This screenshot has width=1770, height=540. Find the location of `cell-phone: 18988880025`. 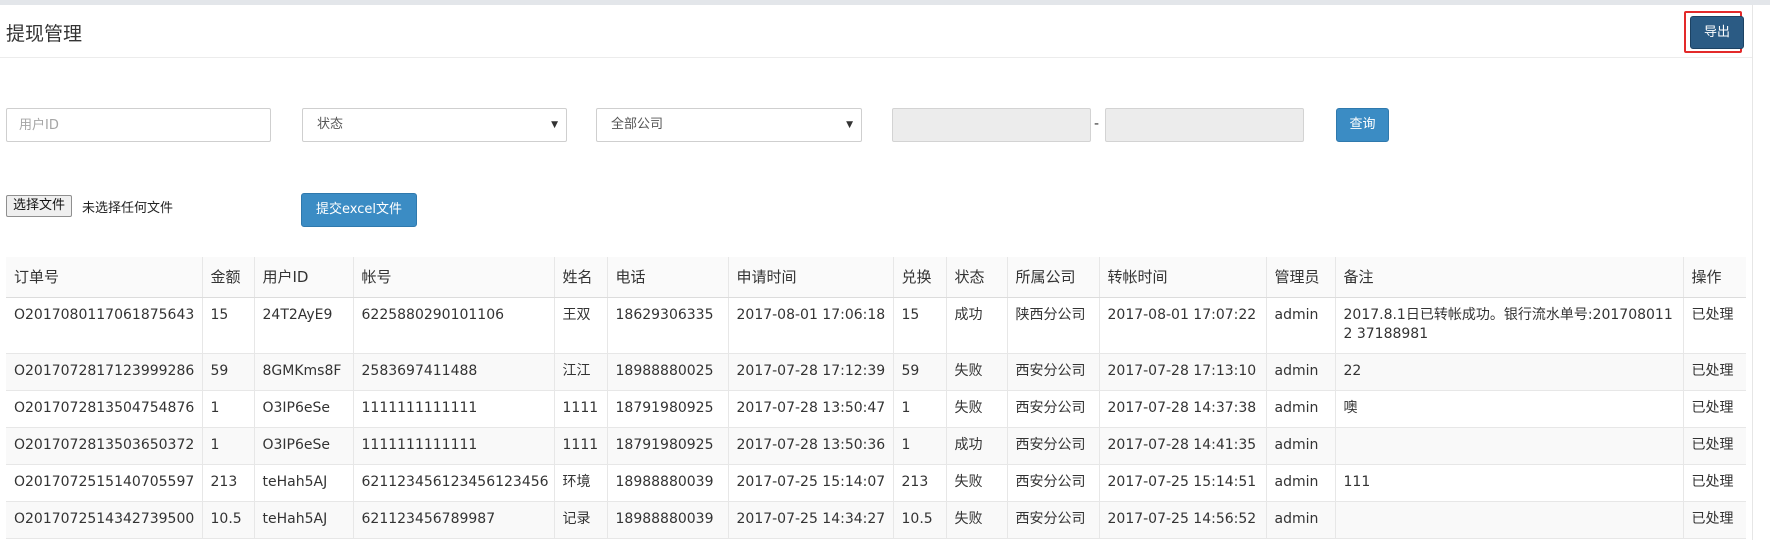

cell-phone: 18988880025 is located at coordinates (668, 372).